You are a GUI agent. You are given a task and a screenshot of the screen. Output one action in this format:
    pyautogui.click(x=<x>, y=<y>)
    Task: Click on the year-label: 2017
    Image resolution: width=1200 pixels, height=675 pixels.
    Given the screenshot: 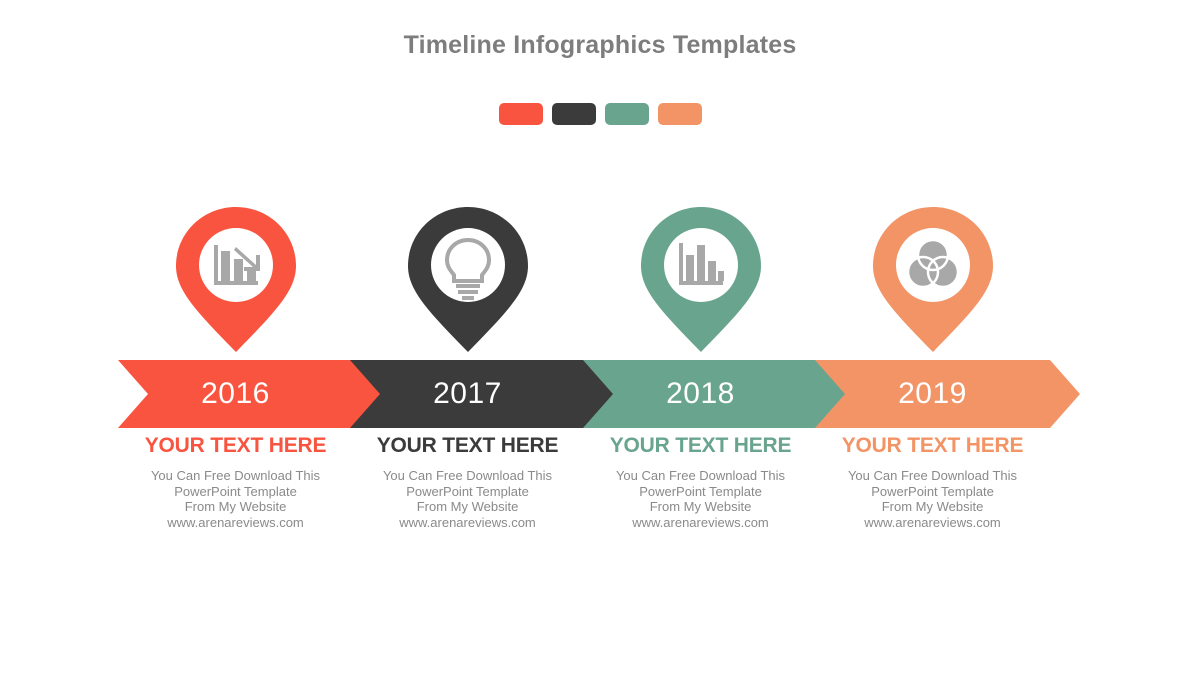 What is the action you would take?
    pyautogui.click(x=467, y=393)
    